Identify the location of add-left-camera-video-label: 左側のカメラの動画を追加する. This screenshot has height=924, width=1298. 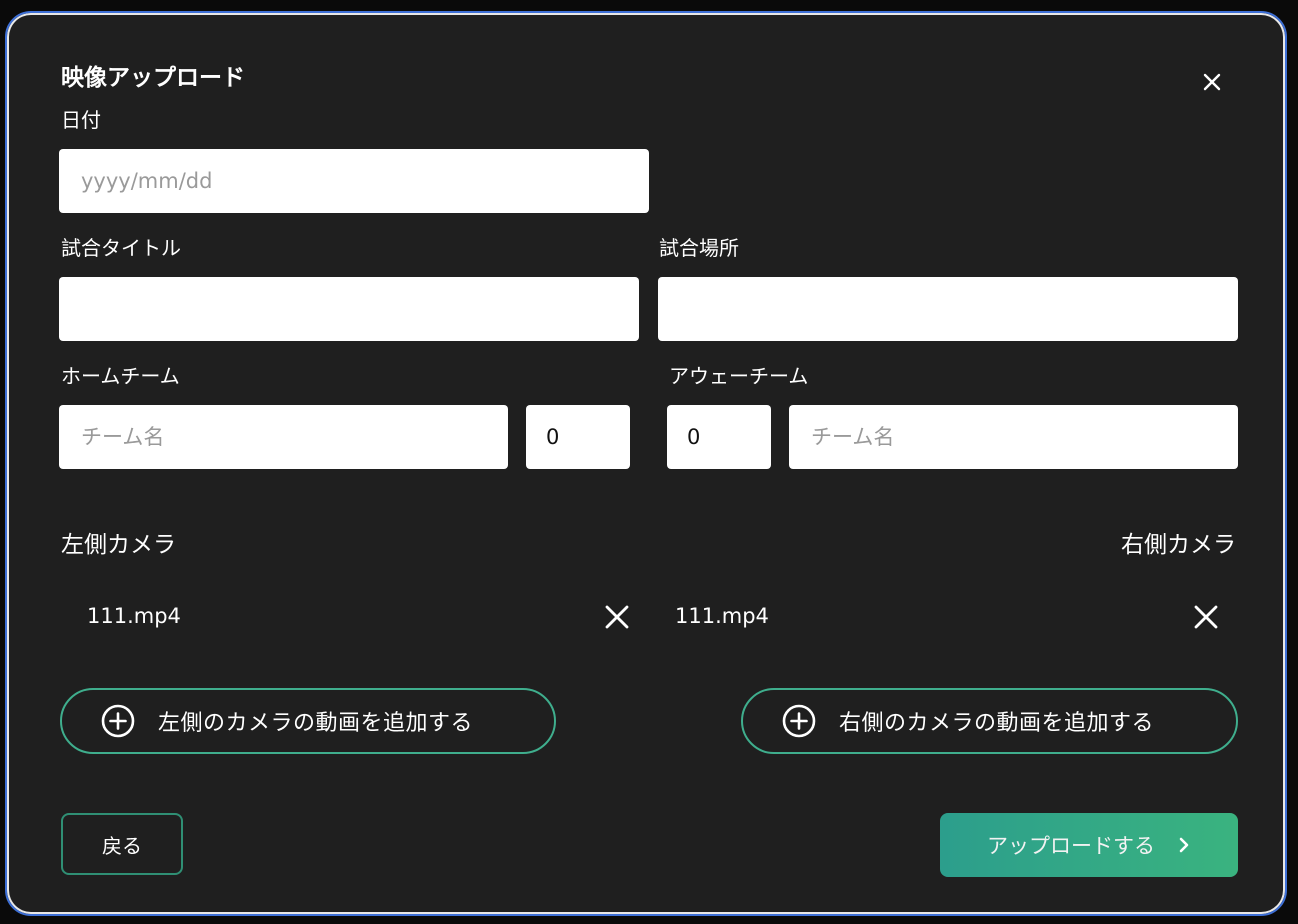
(316, 723).